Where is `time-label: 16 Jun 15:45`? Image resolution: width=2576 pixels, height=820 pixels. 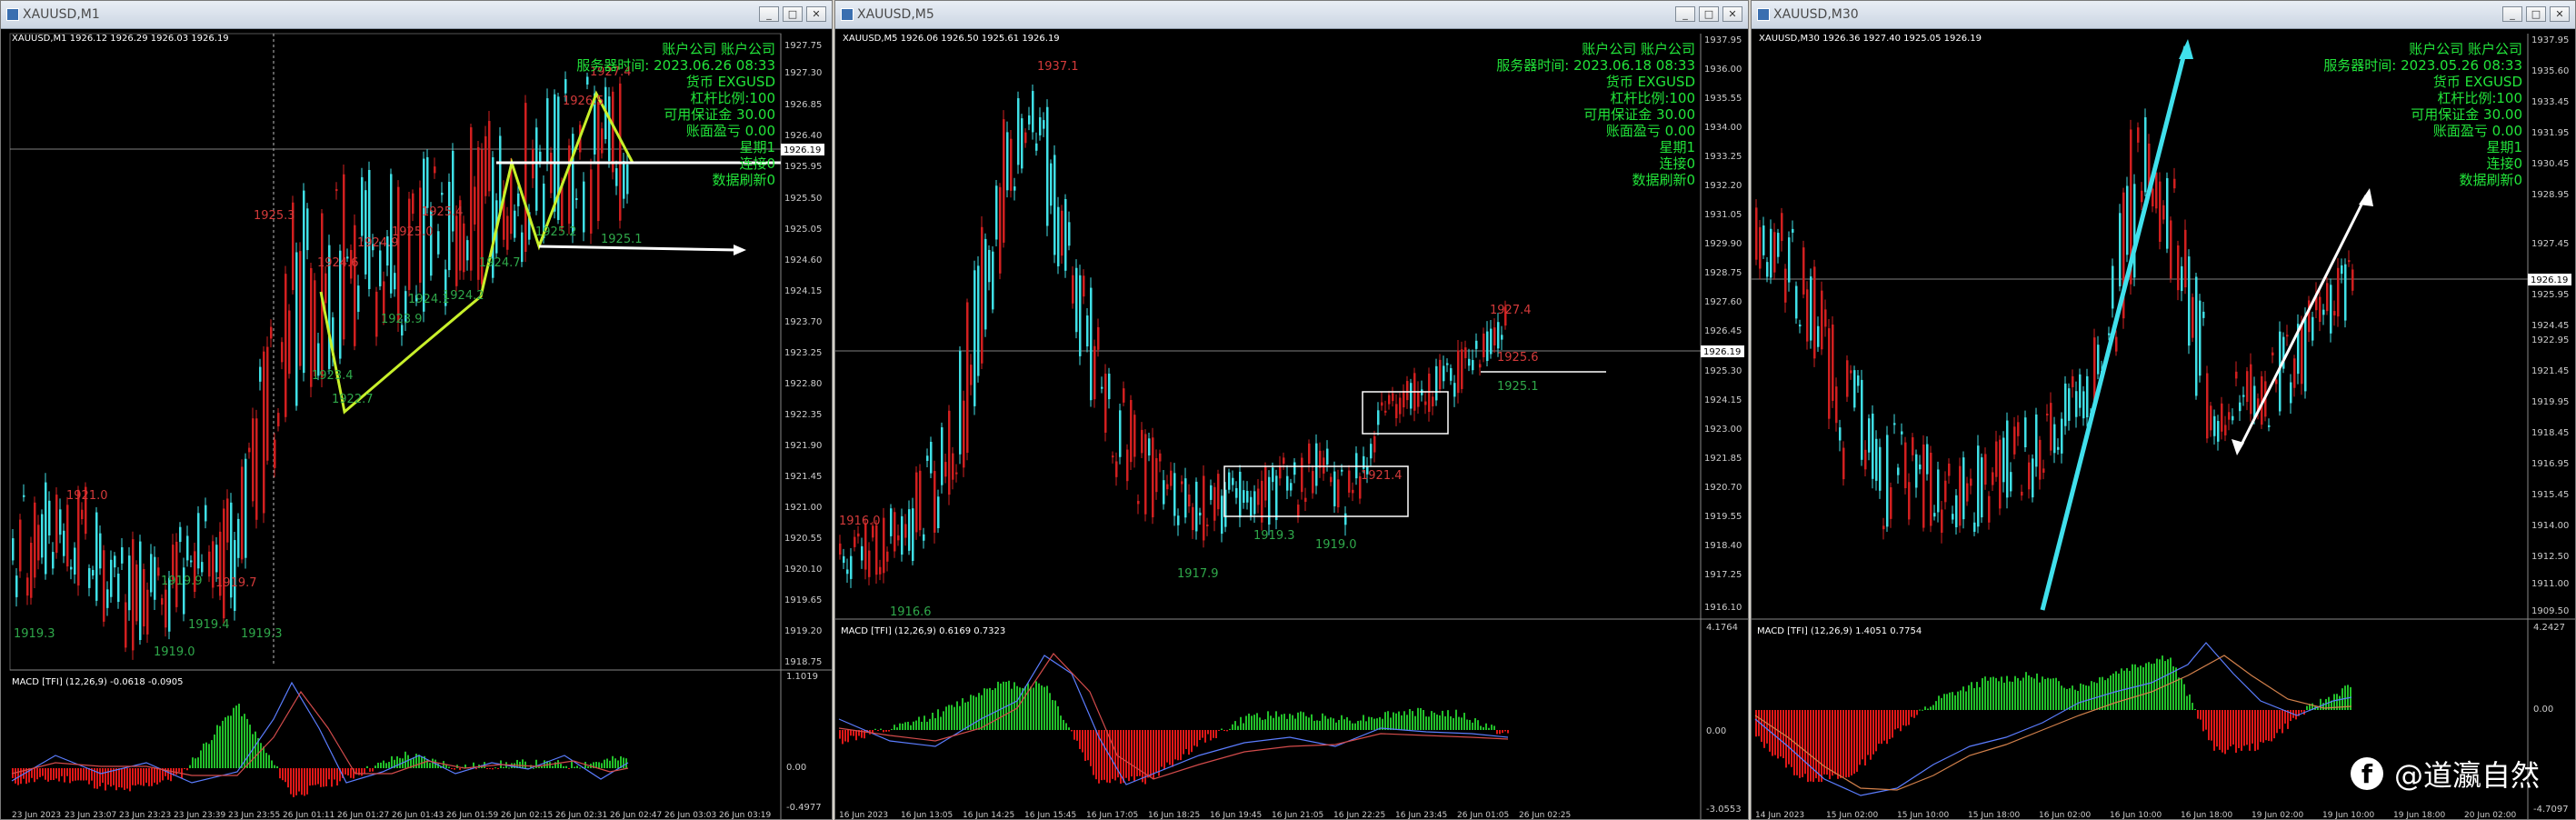
time-label: 16 Jun 15:45 is located at coordinates (1050, 815).